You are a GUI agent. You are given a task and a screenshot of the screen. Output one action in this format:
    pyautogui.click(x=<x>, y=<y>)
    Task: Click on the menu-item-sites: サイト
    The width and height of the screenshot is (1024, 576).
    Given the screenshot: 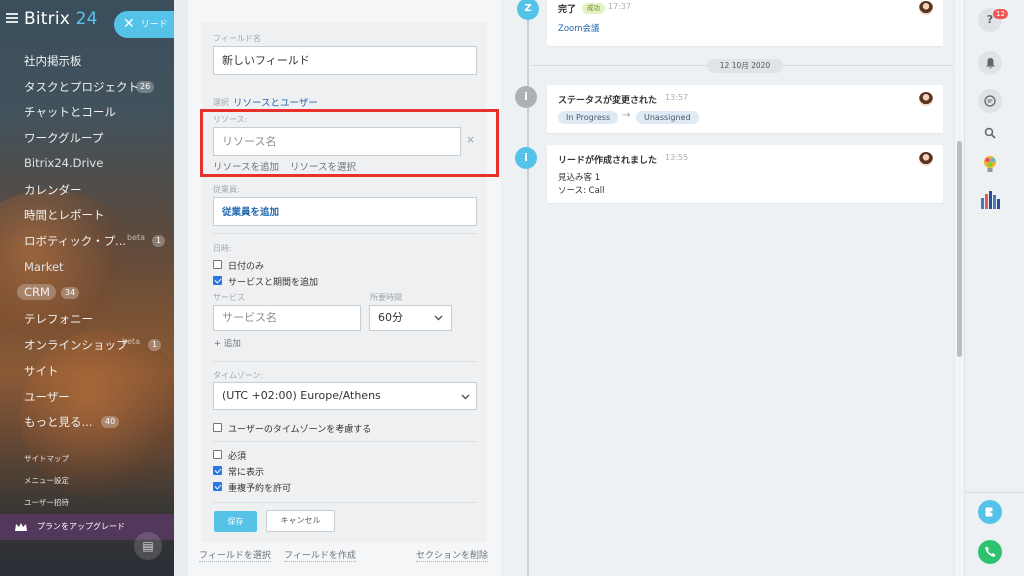 What is the action you would take?
    pyautogui.click(x=41, y=371)
    